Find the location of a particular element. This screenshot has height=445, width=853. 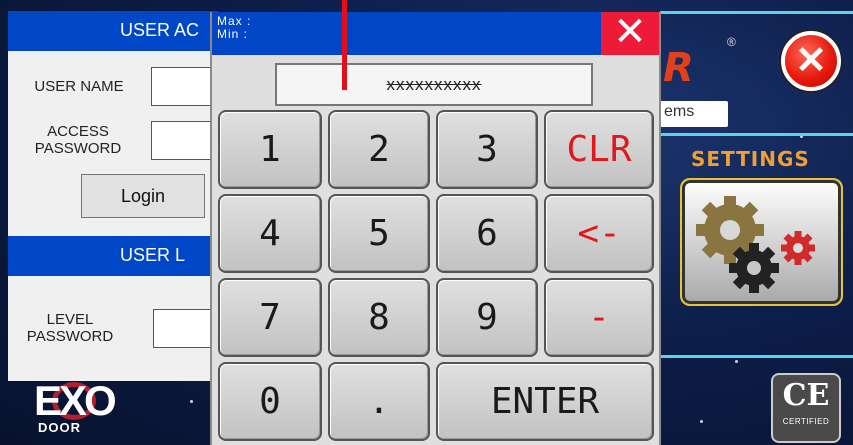

enter-key: ENTER is located at coordinates (545, 401).